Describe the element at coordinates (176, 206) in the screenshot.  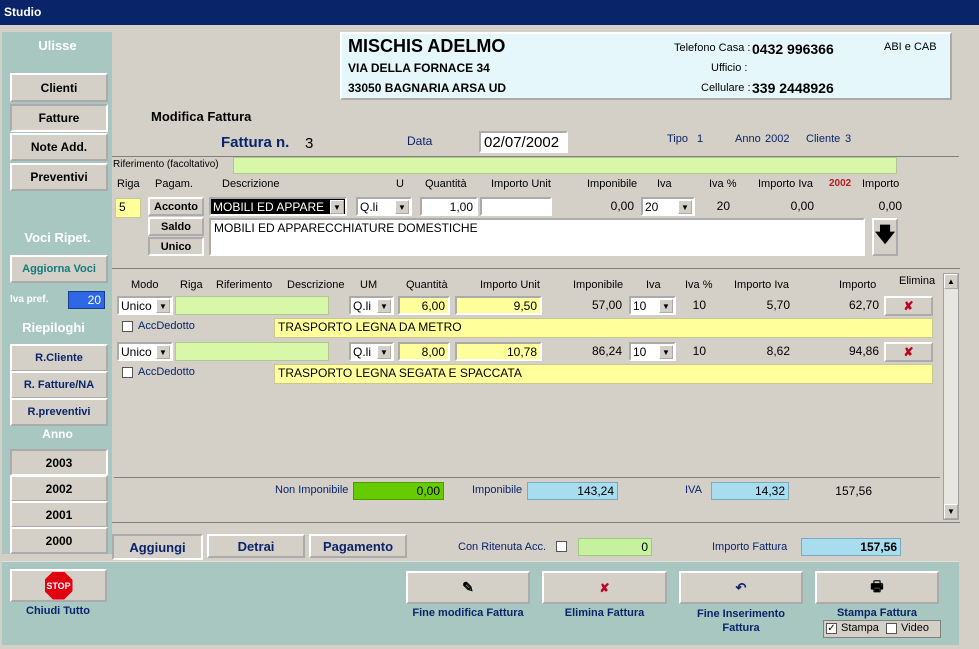
I see `acconto-button: Acconto` at that location.